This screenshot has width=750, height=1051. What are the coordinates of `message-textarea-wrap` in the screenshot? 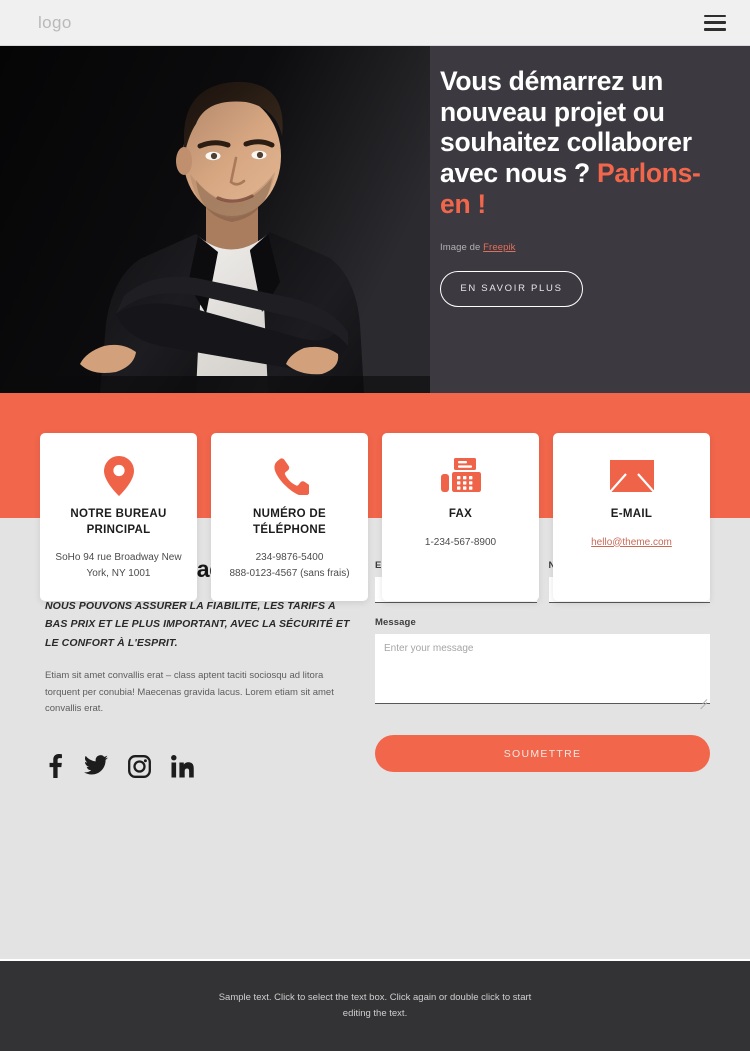 It's located at (542, 672).